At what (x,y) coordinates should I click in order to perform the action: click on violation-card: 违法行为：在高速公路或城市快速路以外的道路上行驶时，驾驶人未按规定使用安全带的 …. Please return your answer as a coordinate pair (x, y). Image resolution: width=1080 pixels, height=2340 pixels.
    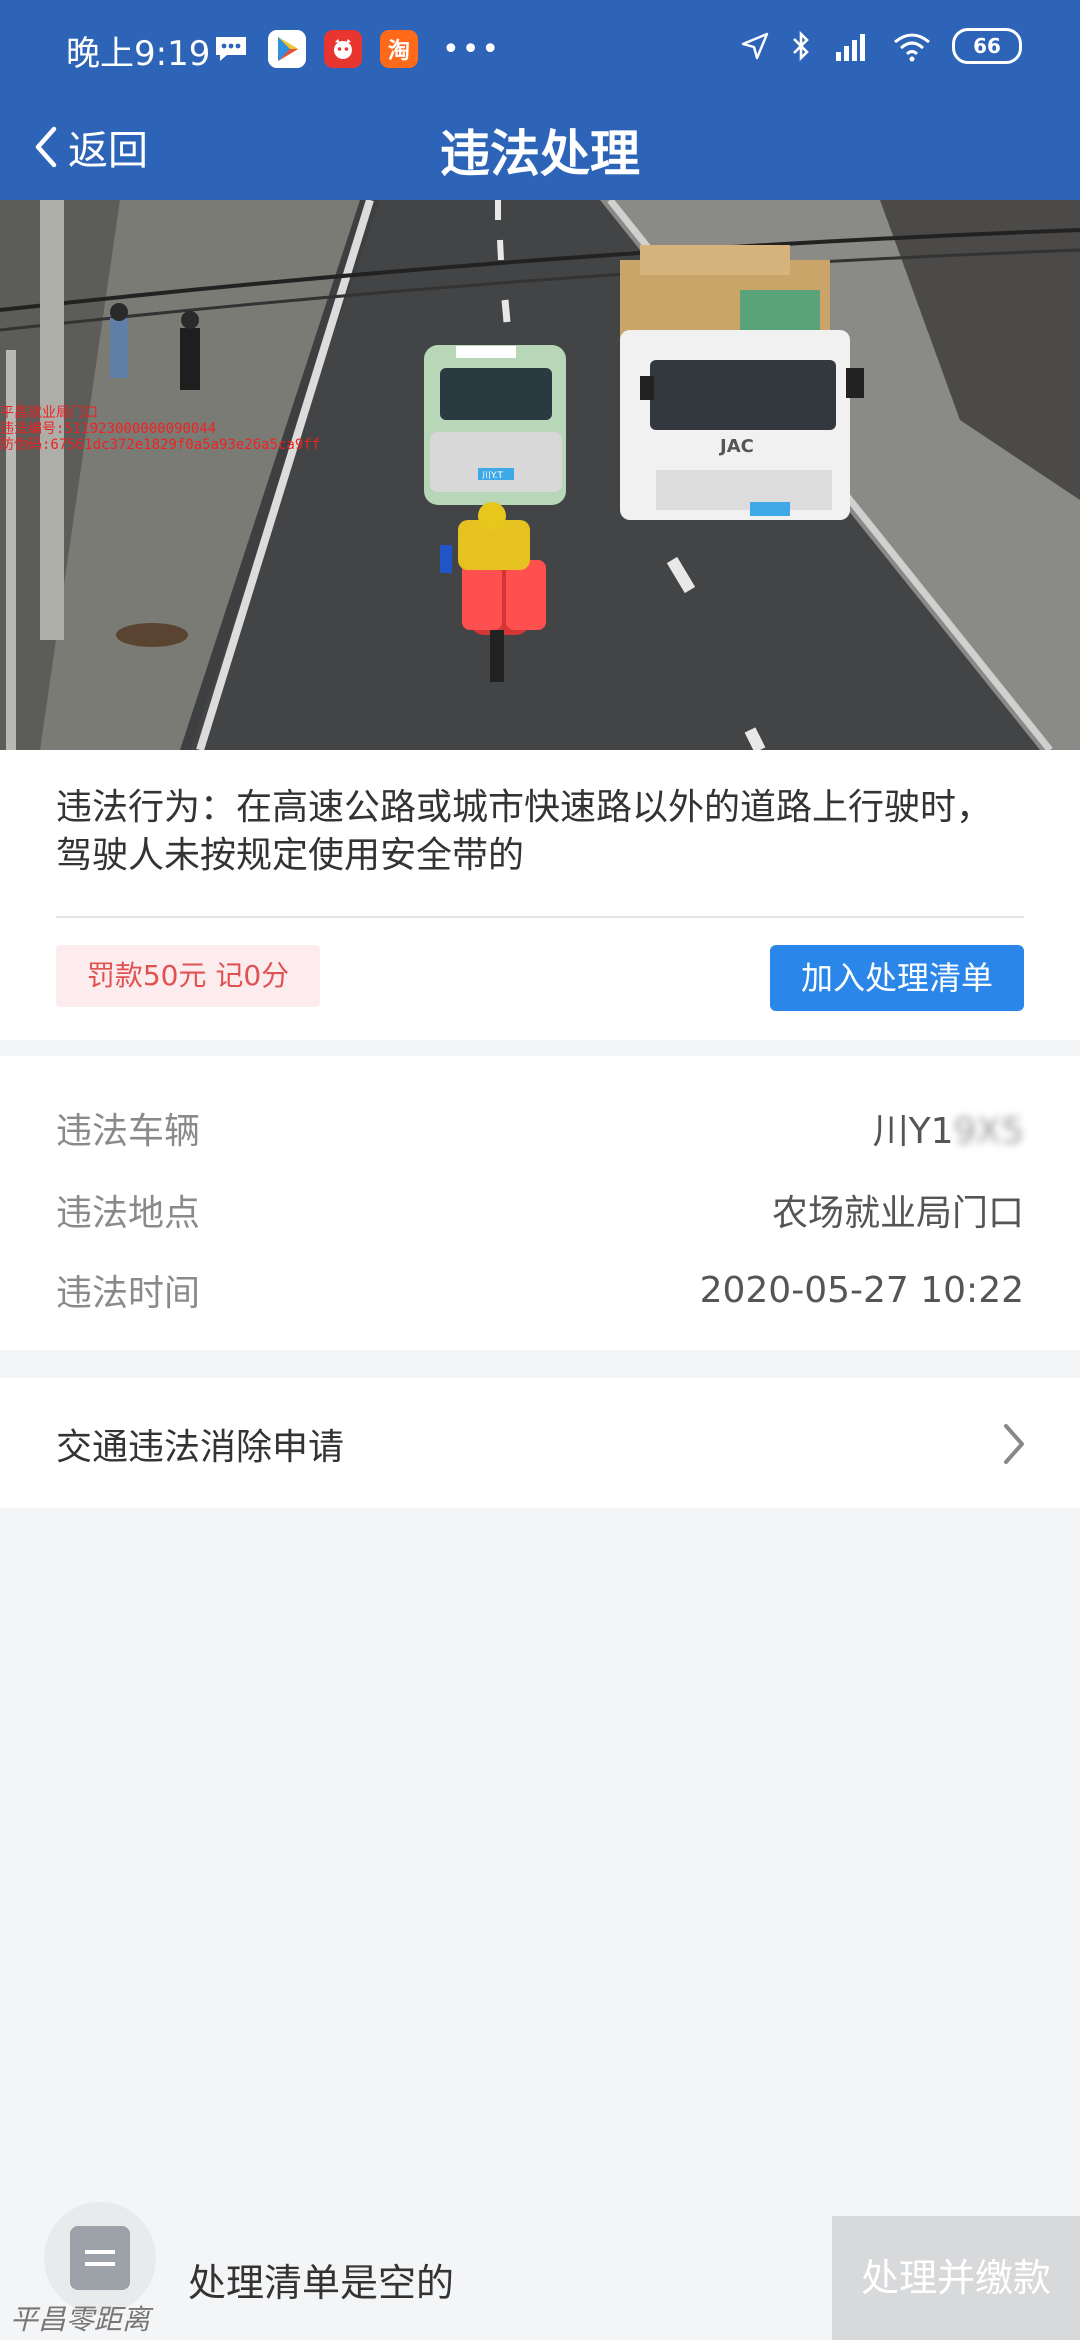
    Looking at the image, I should click on (540, 895).